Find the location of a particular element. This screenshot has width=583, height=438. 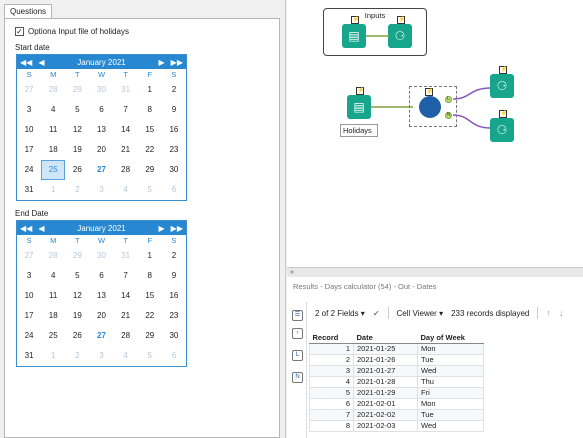

table-row: 2 2021-01-26 Tue is located at coordinates (396, 359).